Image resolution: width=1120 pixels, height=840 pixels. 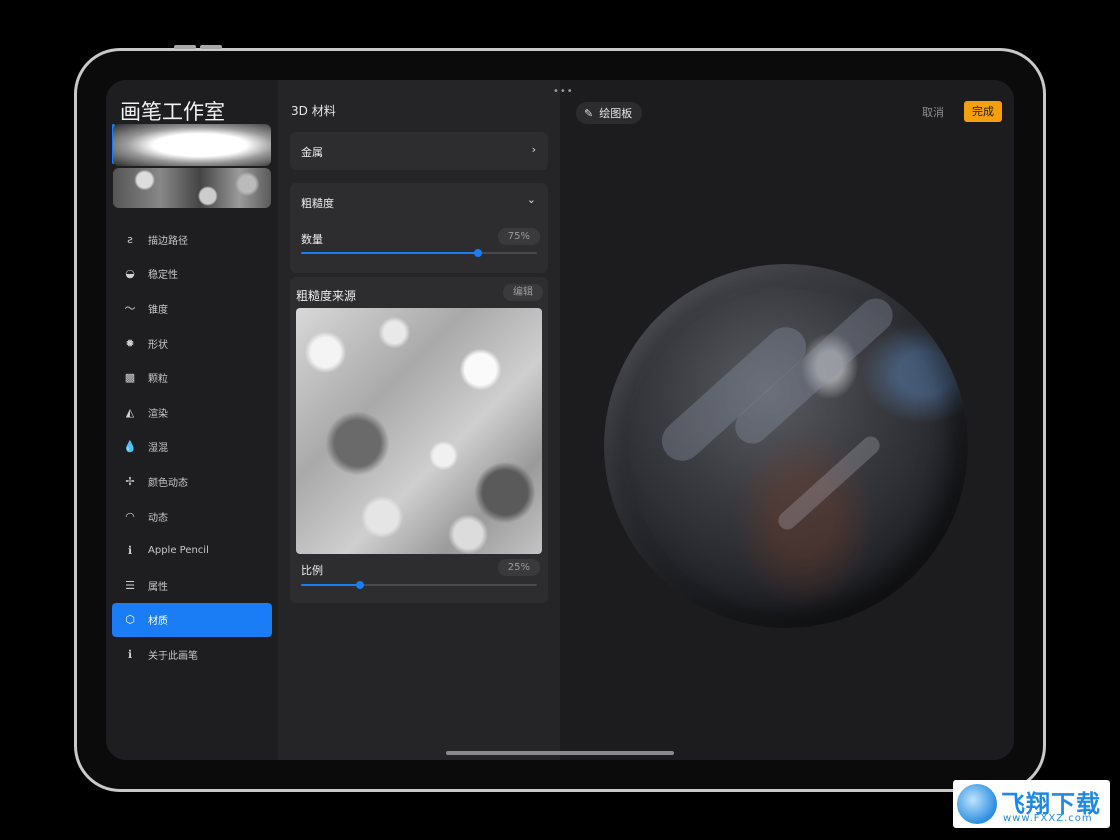 I want to click on edit-square-icon: ✎, so click(x=589, y=113).